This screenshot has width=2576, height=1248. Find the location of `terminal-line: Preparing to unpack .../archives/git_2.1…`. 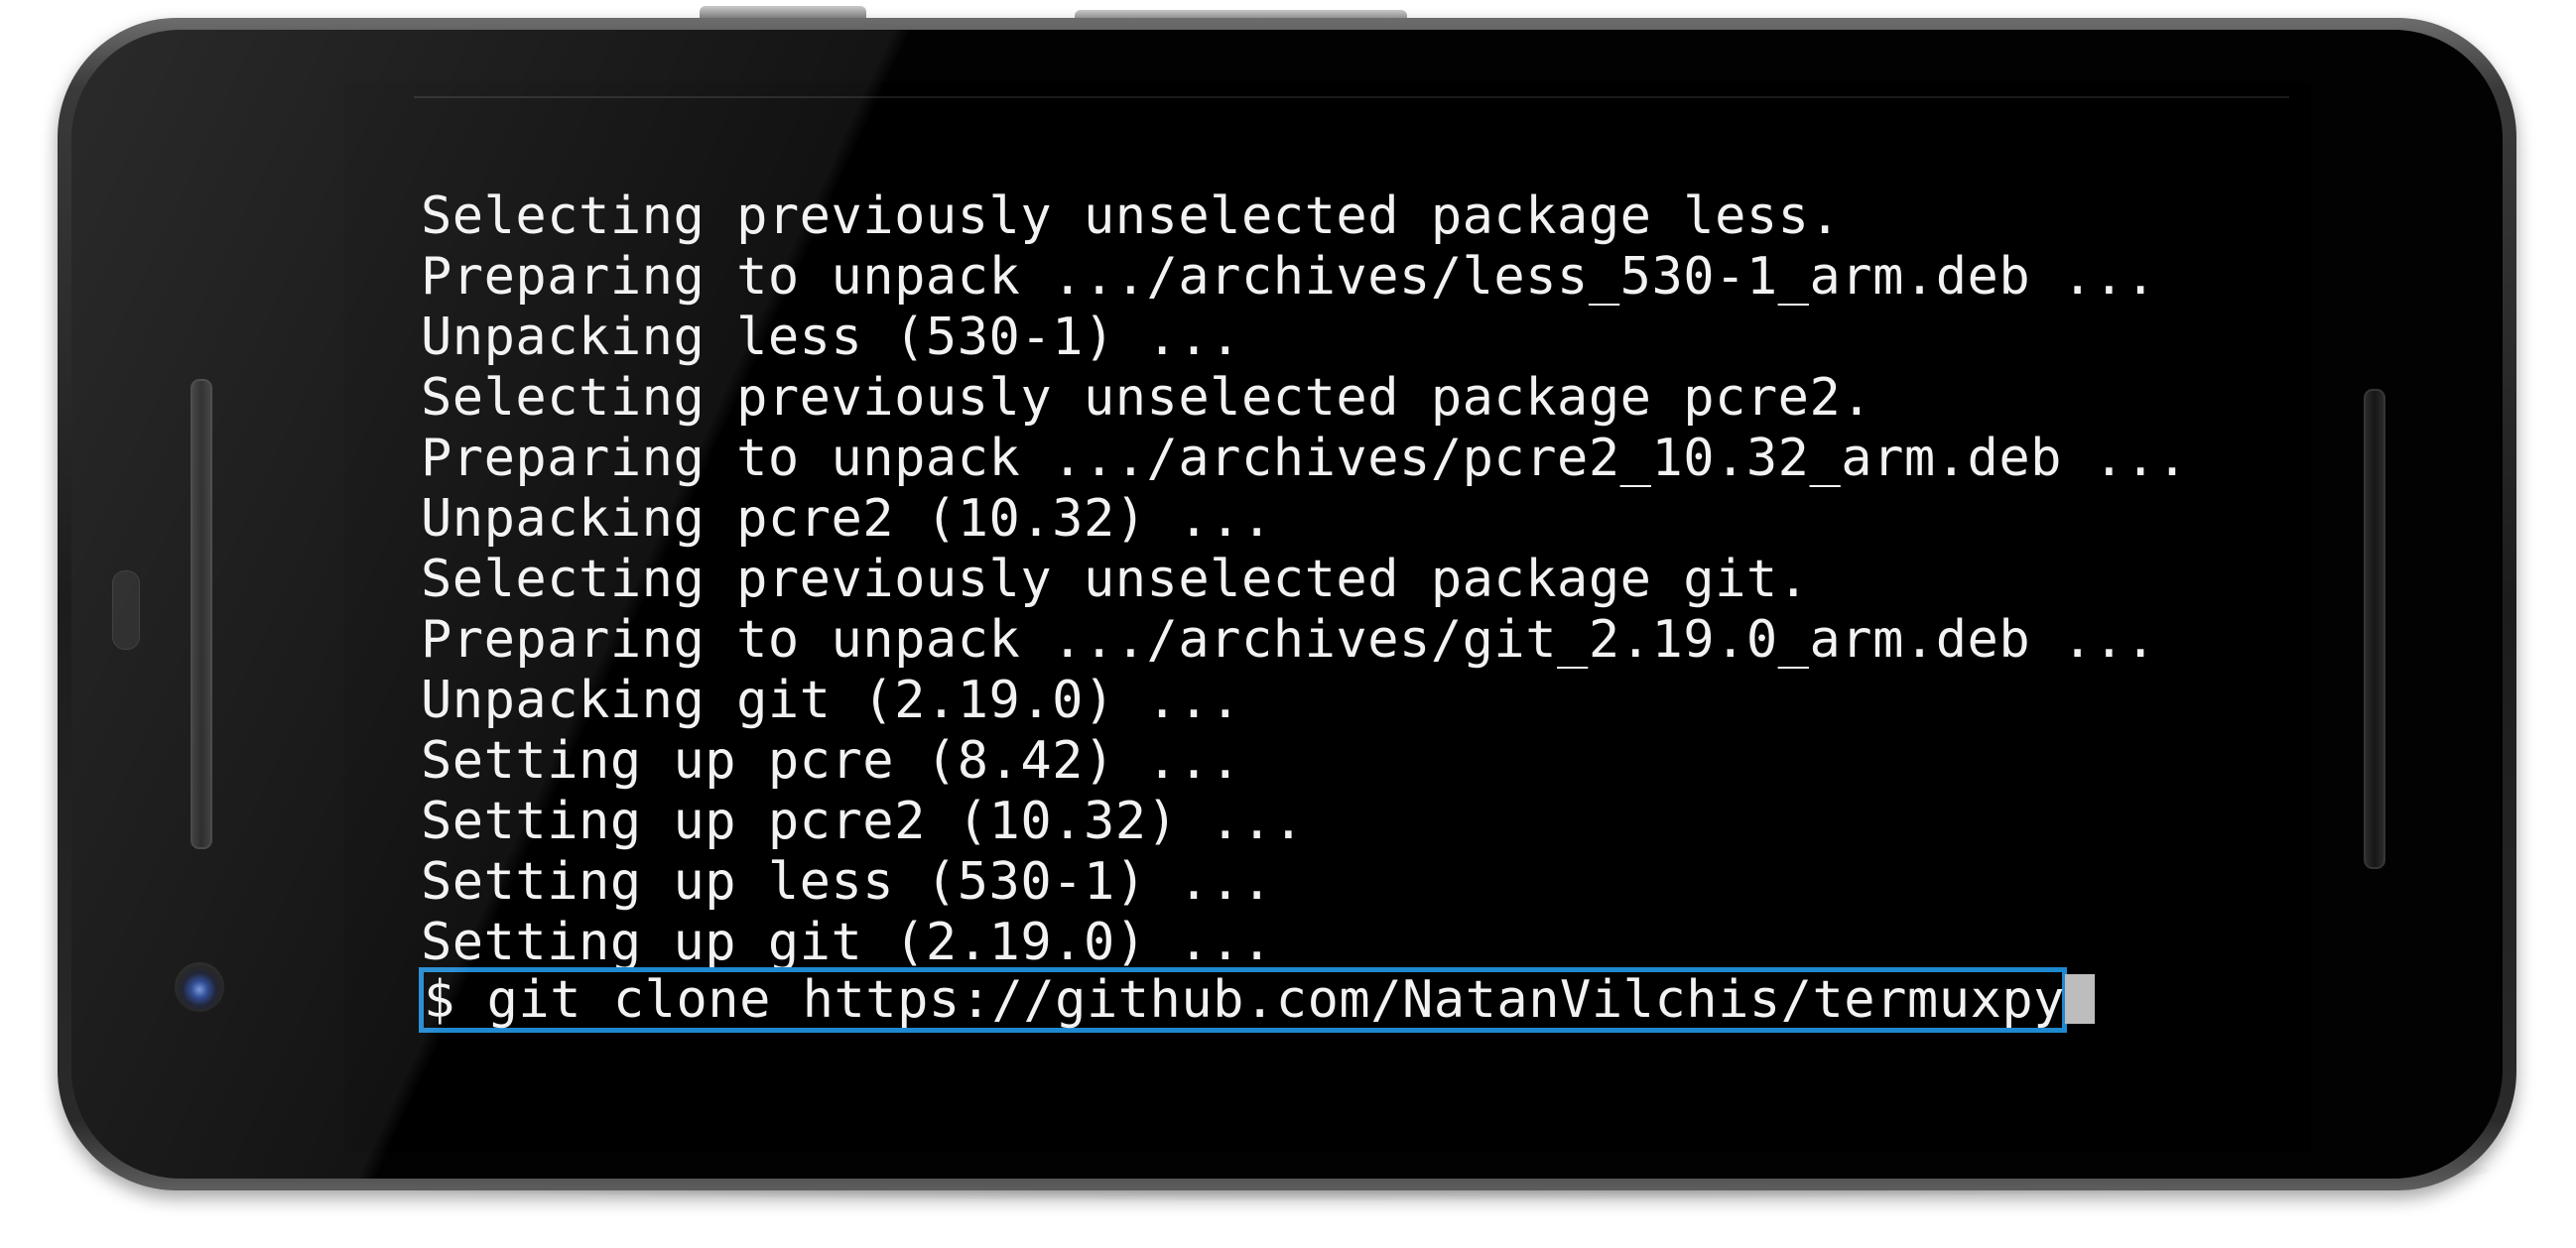

terminal-line: Preparing to unpack .../archives/git_2.1… is located at coordinates (1289, 640).